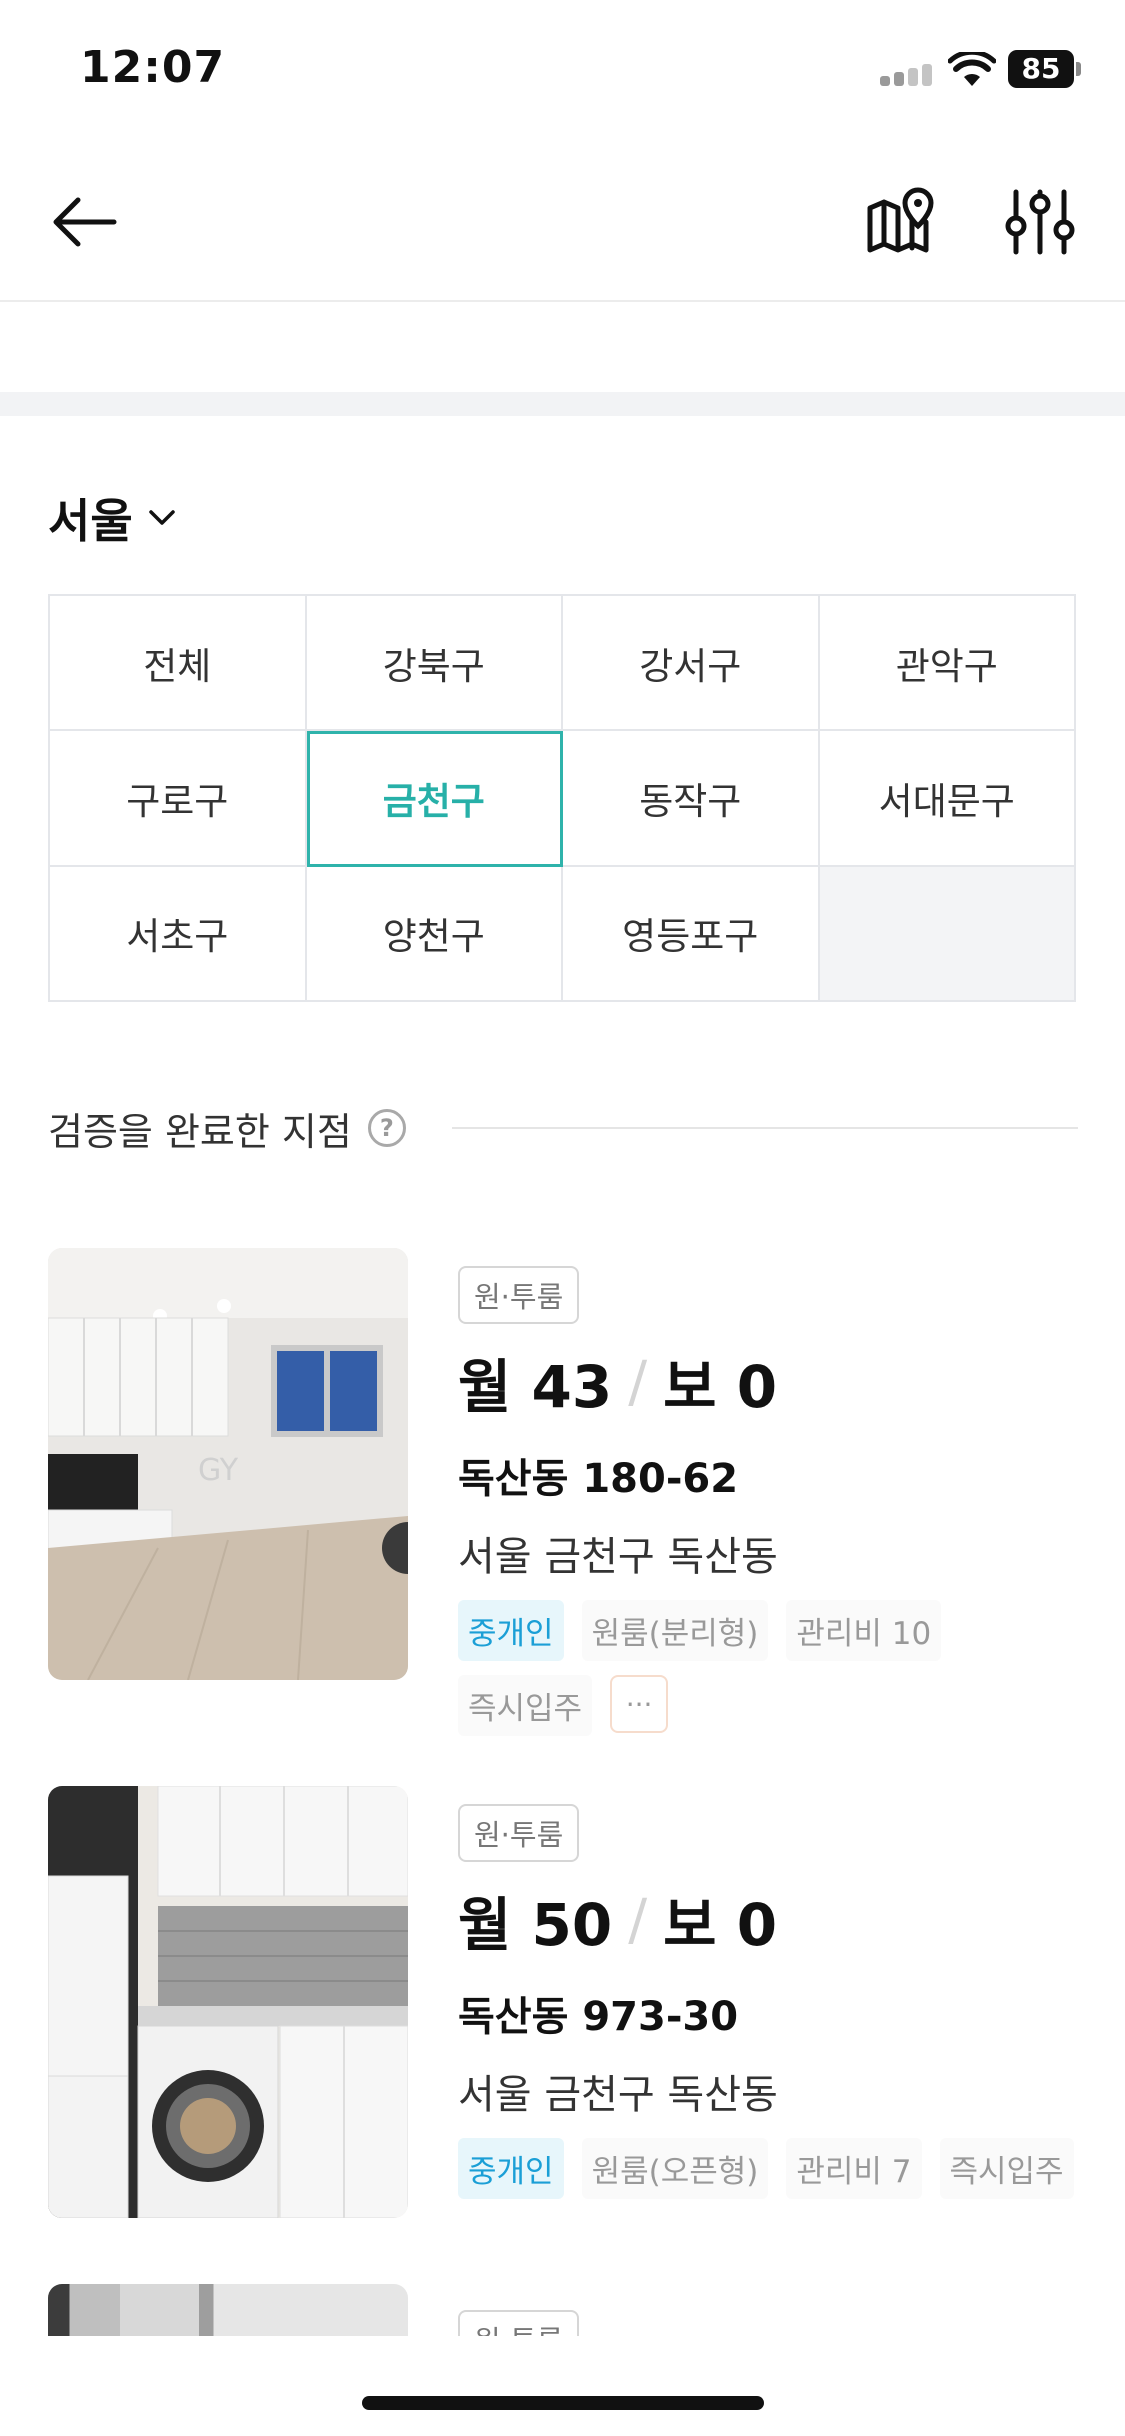  I want to click on district-gangseo: 강서구, so click(691, 664).